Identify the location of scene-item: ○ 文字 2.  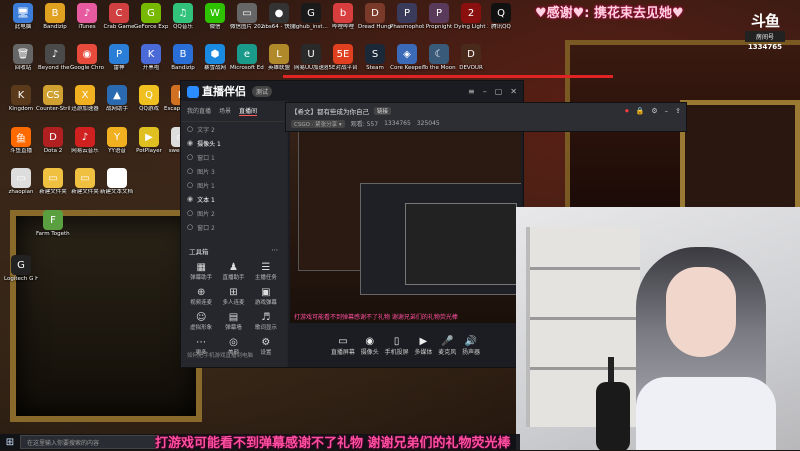
(233, 129).